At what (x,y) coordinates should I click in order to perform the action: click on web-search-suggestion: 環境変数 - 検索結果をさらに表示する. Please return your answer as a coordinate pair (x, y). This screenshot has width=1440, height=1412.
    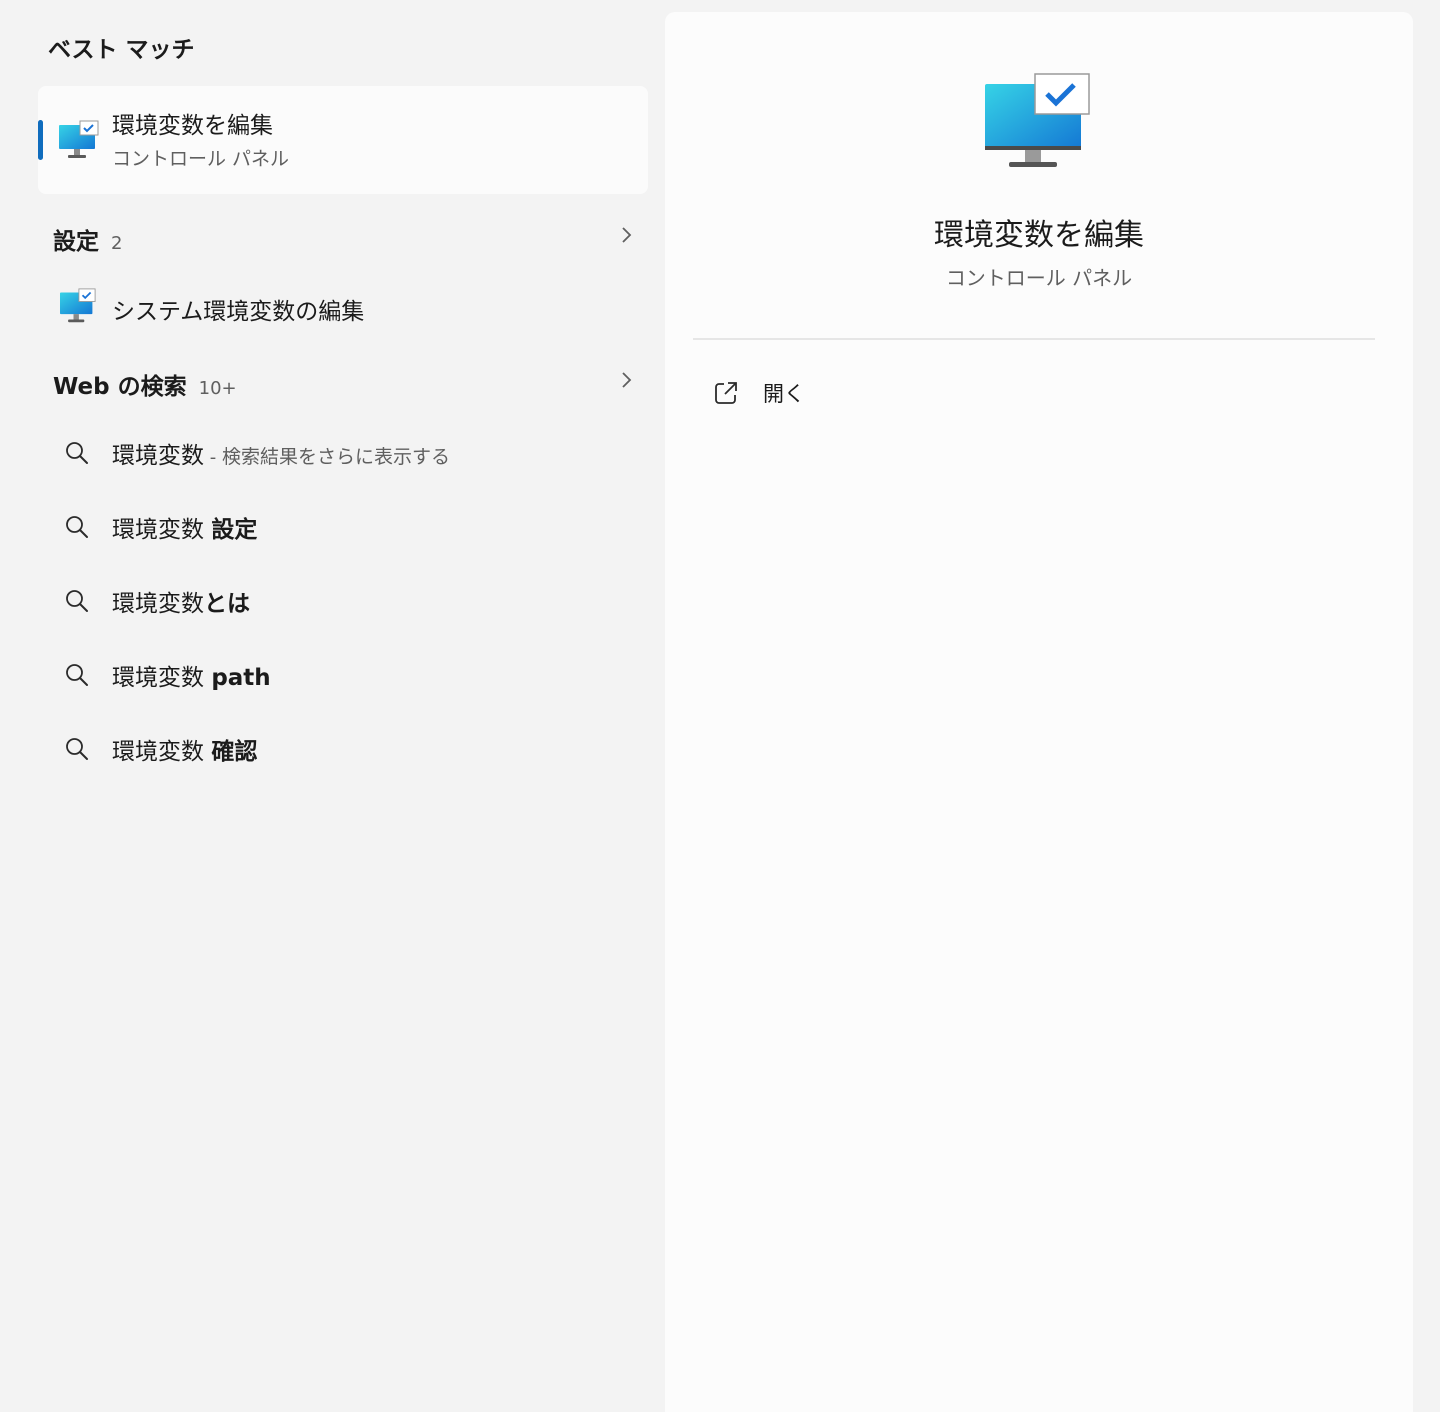
    Looking at the image, I should click on (343, 452).